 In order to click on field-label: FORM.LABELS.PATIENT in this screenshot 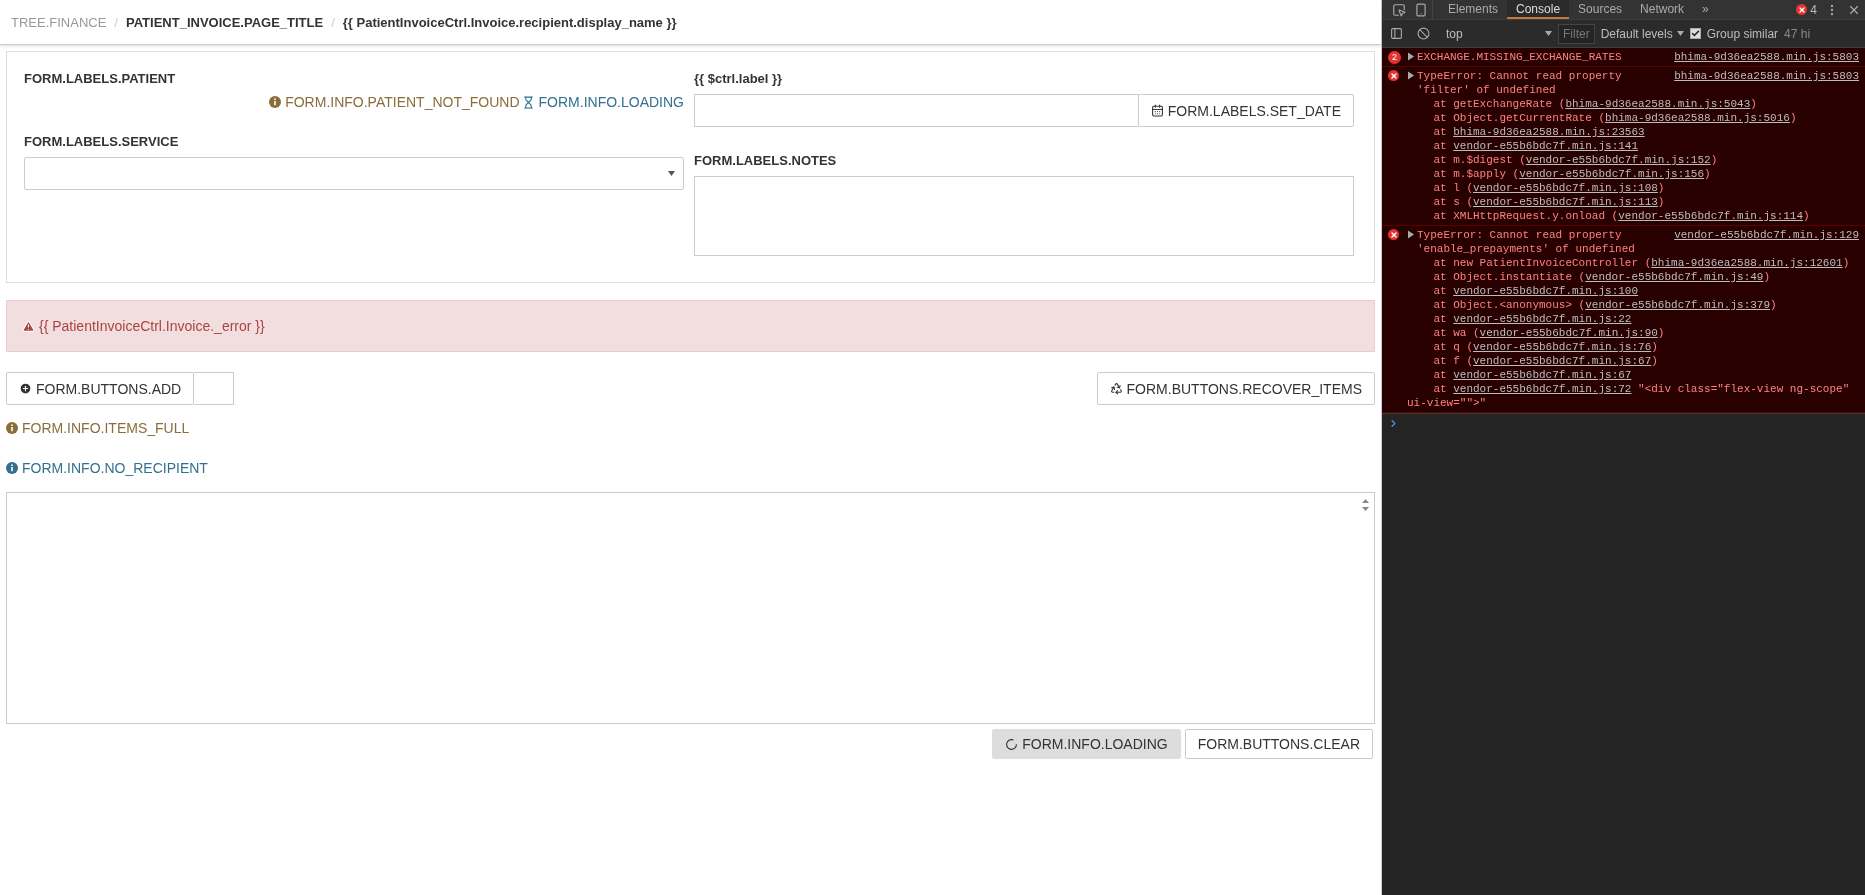, I will do `click(100, 78)`.